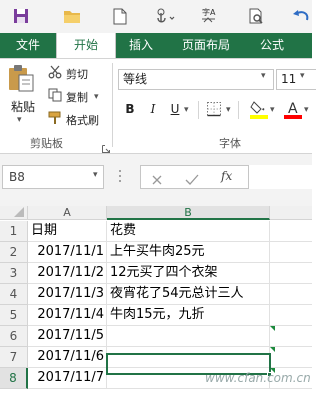  I want to click on font-color-icon: A, so click(293, 111).